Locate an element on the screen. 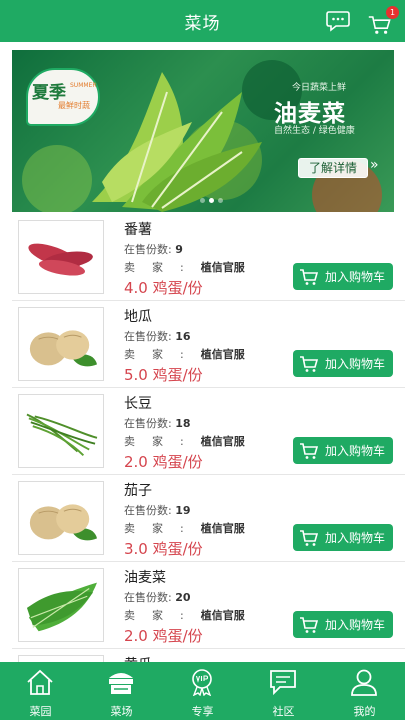 This screenshot has width=405, height=720. product-item: 番薯 在售份数: 9 卖家:植信官服 4.0 鸡蛋/份 加入购物车 is located at coordinates (202, 257).